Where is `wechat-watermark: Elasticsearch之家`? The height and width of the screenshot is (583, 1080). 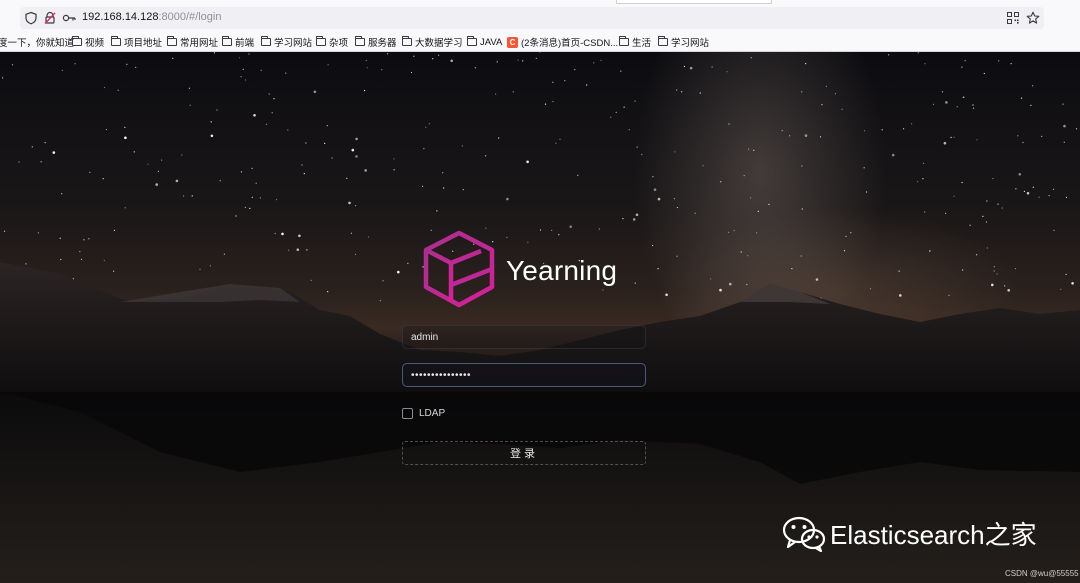
wechat-watermark: Elasticsearch之家 is located at coordinates (909, 533).